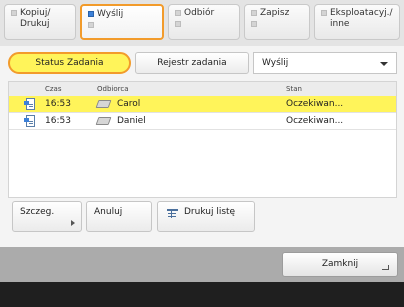  What do you see at coordinates (192, 63) in the screenshot?
I see `tab-job-log: Rejestr zadania` at bounding box center [192, 63].